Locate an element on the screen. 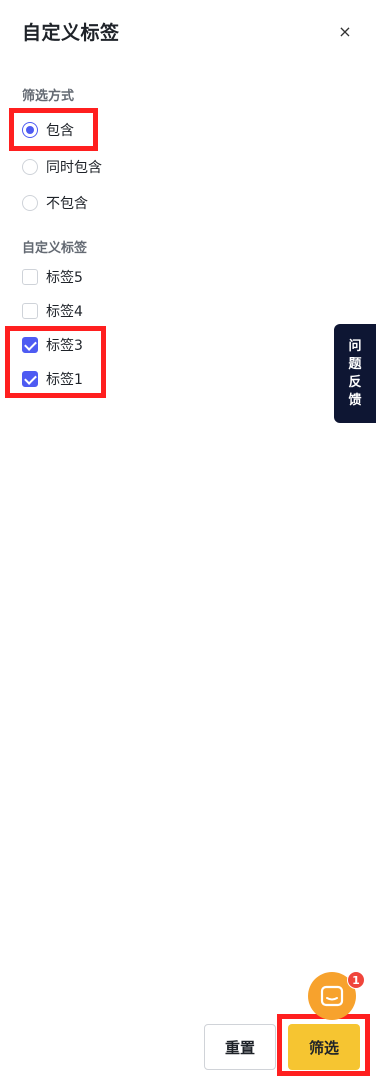 Image resolution: width=376 pixels, height=1076 pixels. radio-option-label: 不包含 is located at coordinates (67, 204).